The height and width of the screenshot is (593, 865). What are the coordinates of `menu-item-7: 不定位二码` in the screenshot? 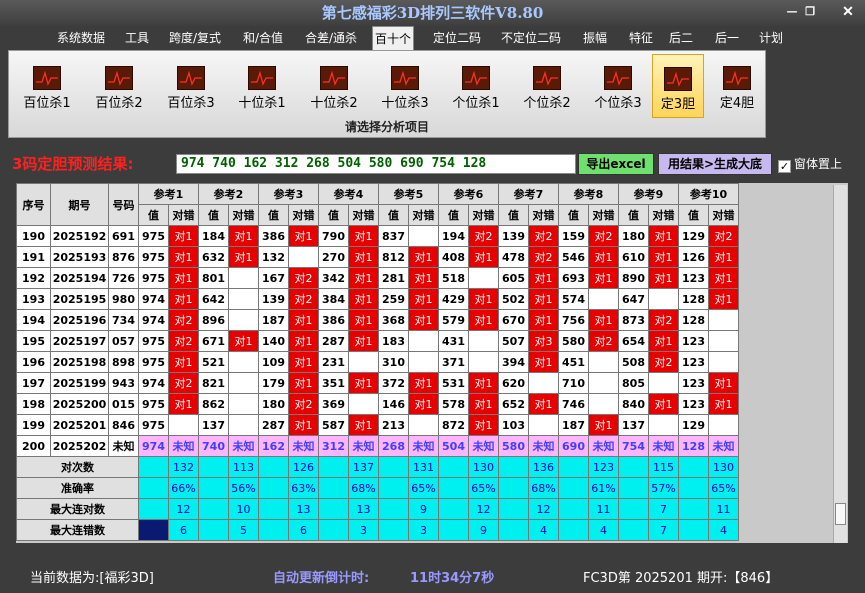 It's located at (531, 38).